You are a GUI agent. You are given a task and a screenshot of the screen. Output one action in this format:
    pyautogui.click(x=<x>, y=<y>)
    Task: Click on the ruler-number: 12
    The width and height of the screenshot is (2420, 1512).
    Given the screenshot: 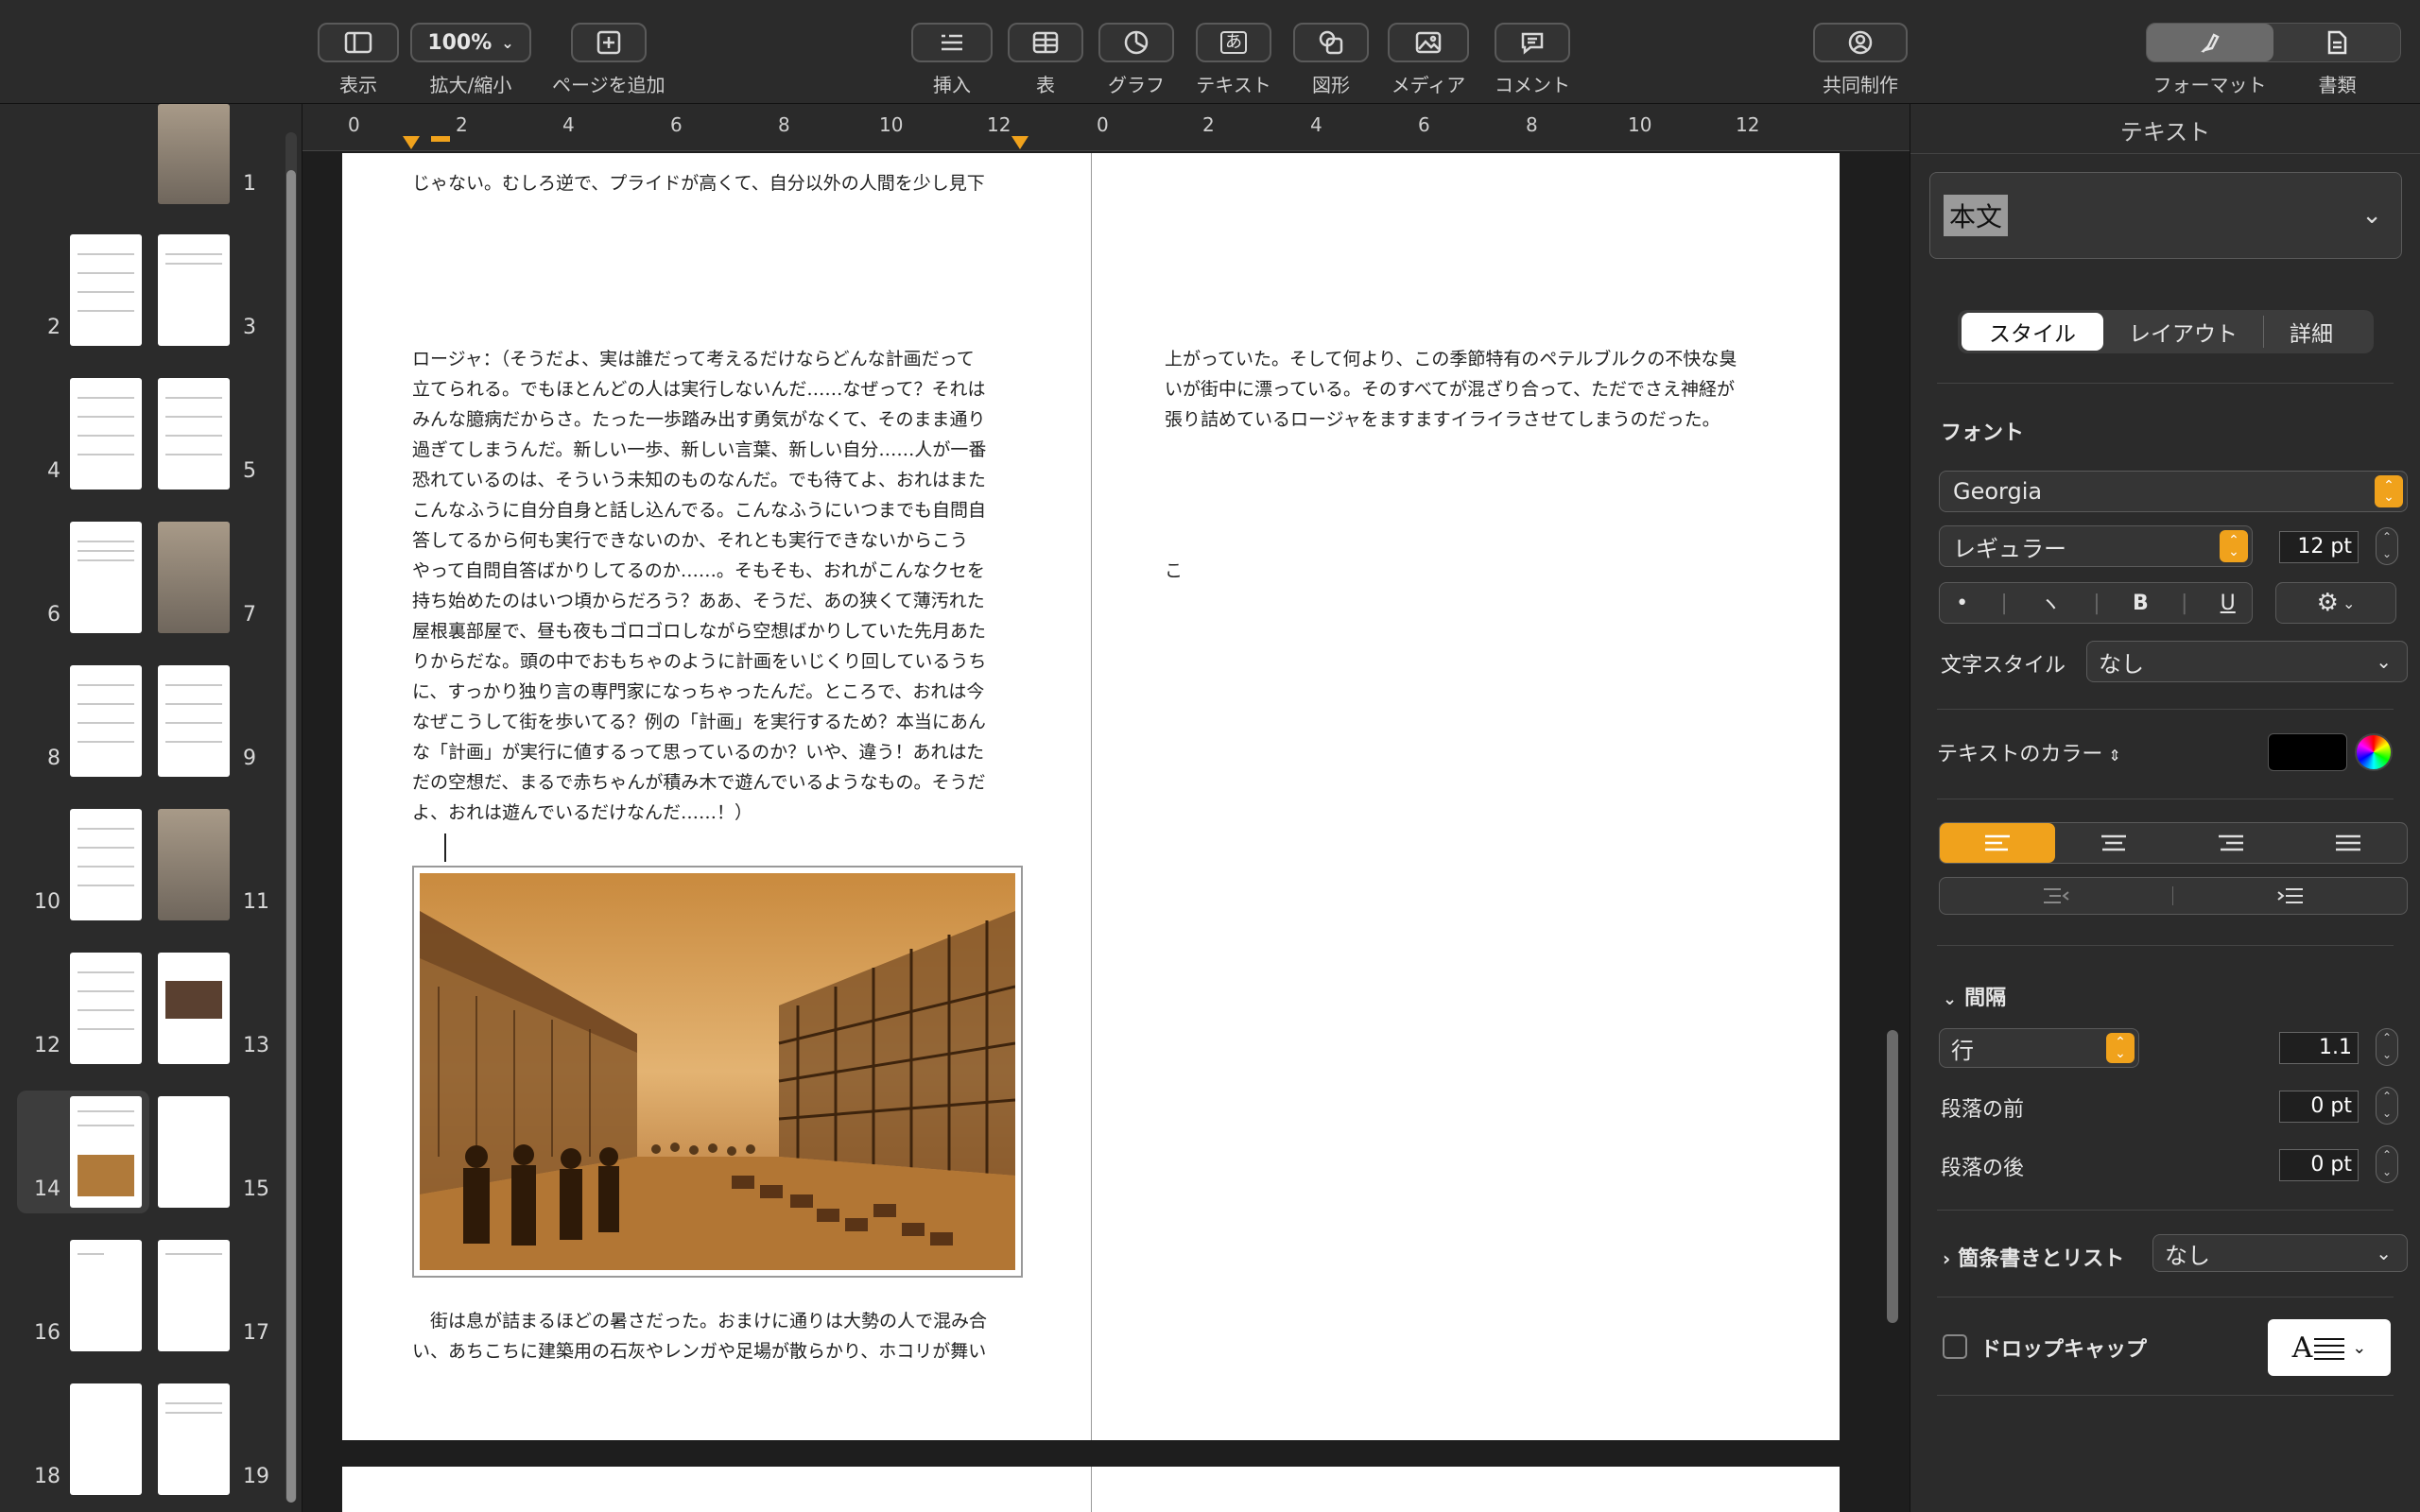 What is the action you would take?
    pyautogui.click(x=999, y=124)
    